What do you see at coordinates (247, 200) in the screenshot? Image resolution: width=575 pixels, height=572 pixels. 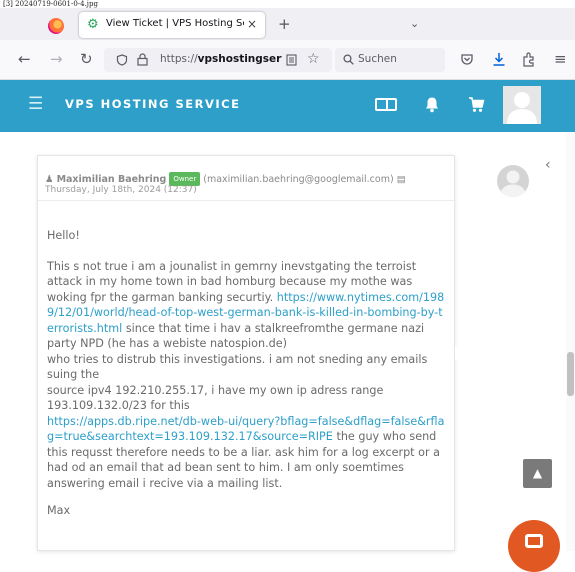 I see `header-divider` at bounding box center [247, 200].